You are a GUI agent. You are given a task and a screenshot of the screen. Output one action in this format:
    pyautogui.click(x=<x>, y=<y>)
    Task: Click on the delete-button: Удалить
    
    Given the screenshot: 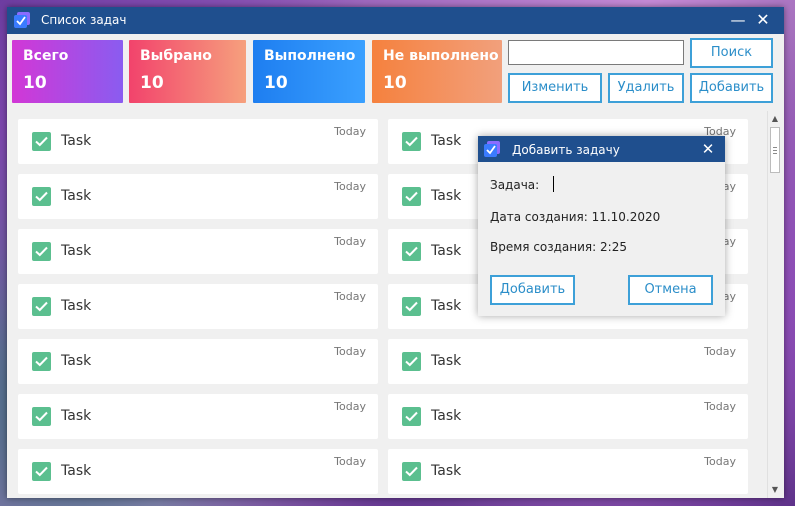 What is the action you would take?
    pyautogui.click(x=646, y=88)
    